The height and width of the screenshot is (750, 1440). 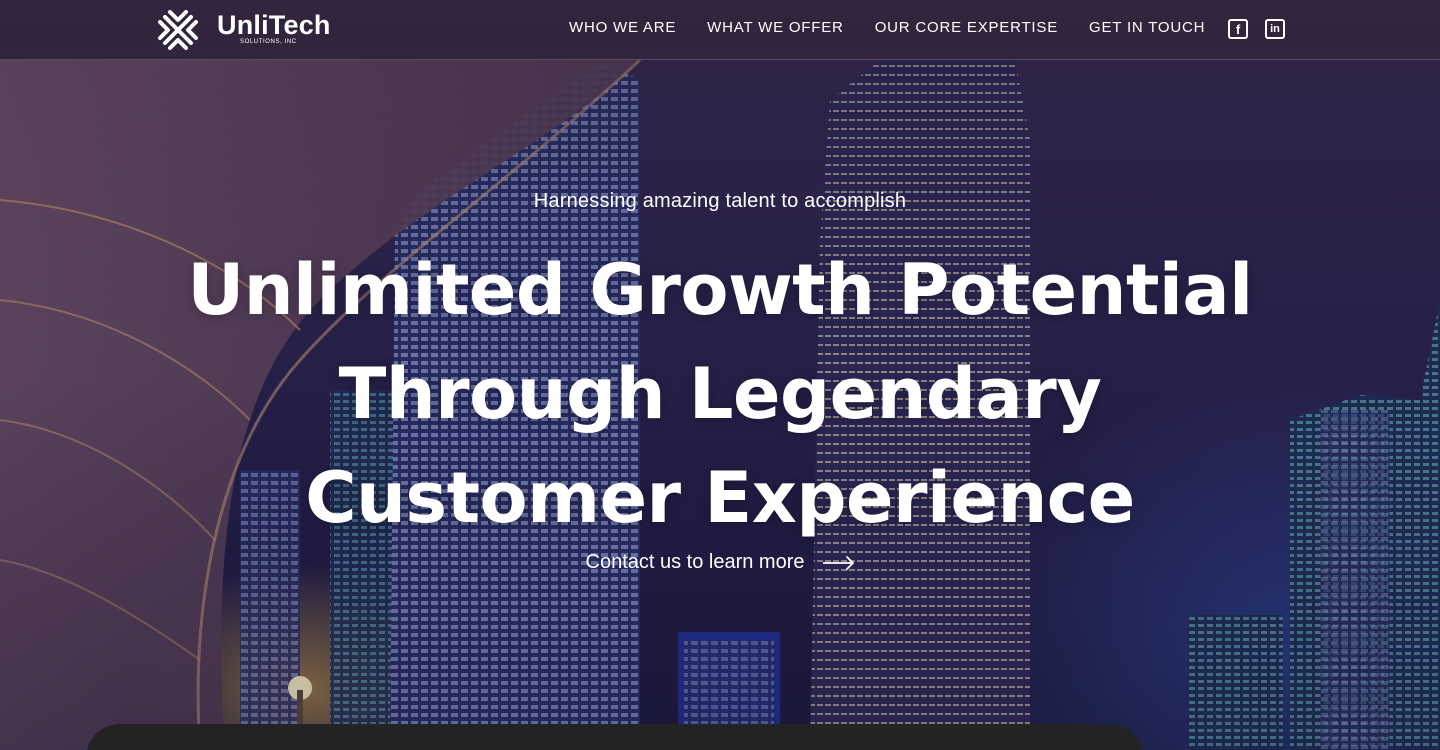 I want to click on nav-item-who-we-are: WHO WE ARE, so click(x=622, y=28).